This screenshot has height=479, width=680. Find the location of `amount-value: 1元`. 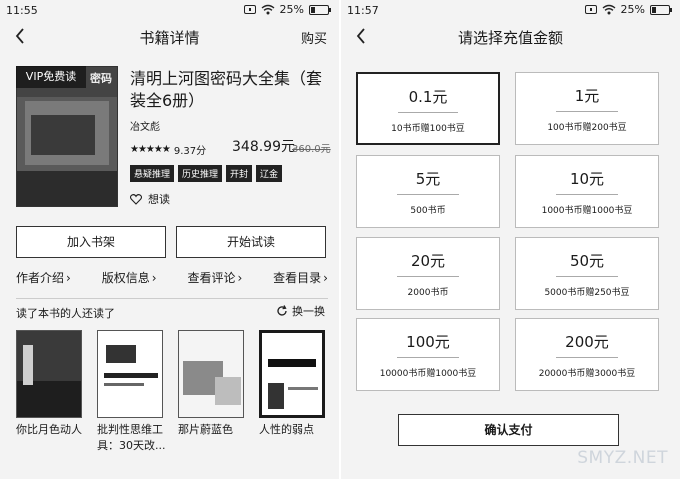

amount-value: 1元 is located at coordinates (587, 96).